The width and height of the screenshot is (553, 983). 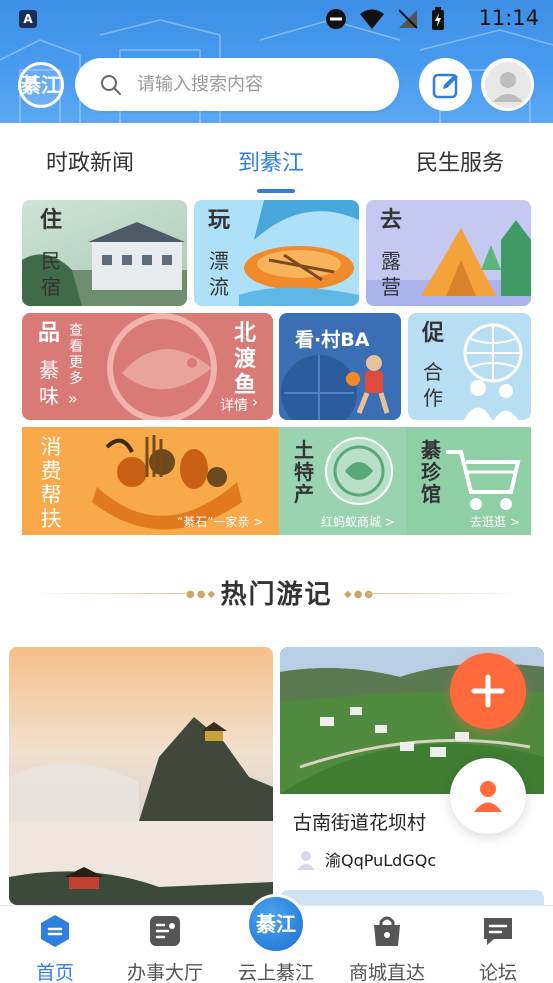 What do you see at coordinates (41, 85) in the screenshot?
I see `qijiang-logo: 綦江` at bounding box center [41, 85].